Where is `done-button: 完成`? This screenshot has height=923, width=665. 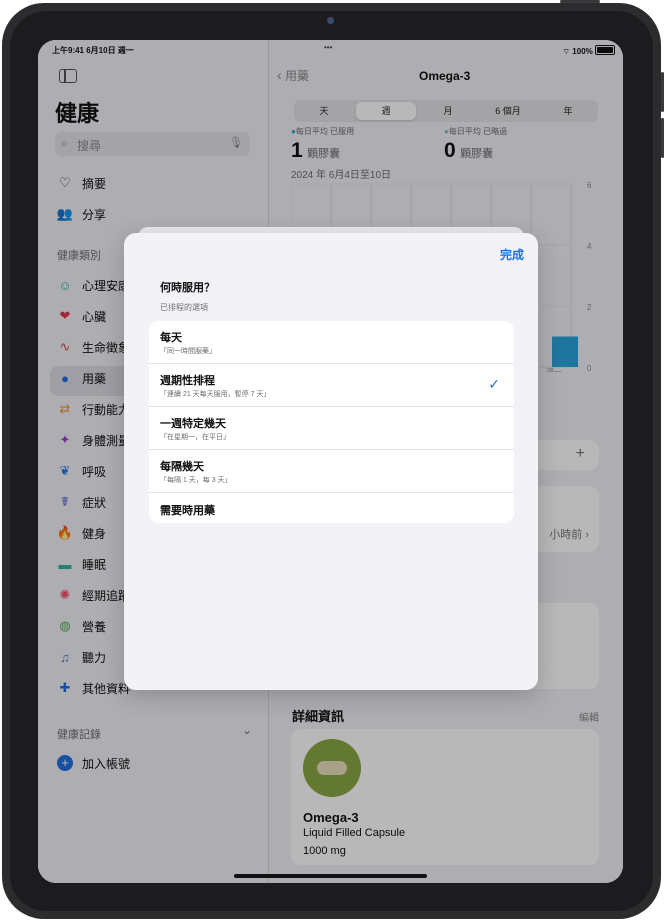
done-button: 完成 is located at coordinates (512, 254).